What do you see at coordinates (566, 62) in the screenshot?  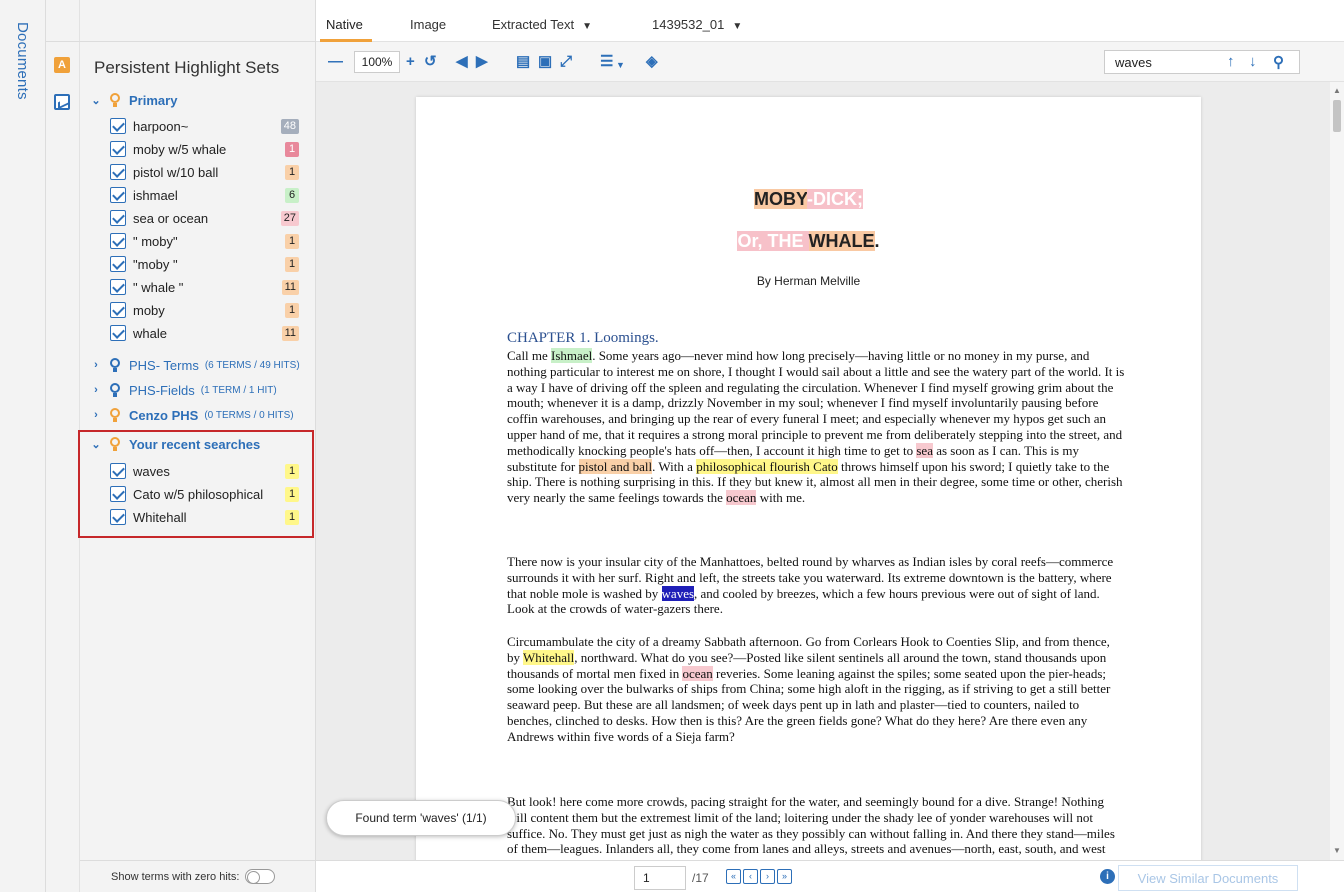 I see `fullscreen-icon: ⤢` at bounding box center [566, 62].